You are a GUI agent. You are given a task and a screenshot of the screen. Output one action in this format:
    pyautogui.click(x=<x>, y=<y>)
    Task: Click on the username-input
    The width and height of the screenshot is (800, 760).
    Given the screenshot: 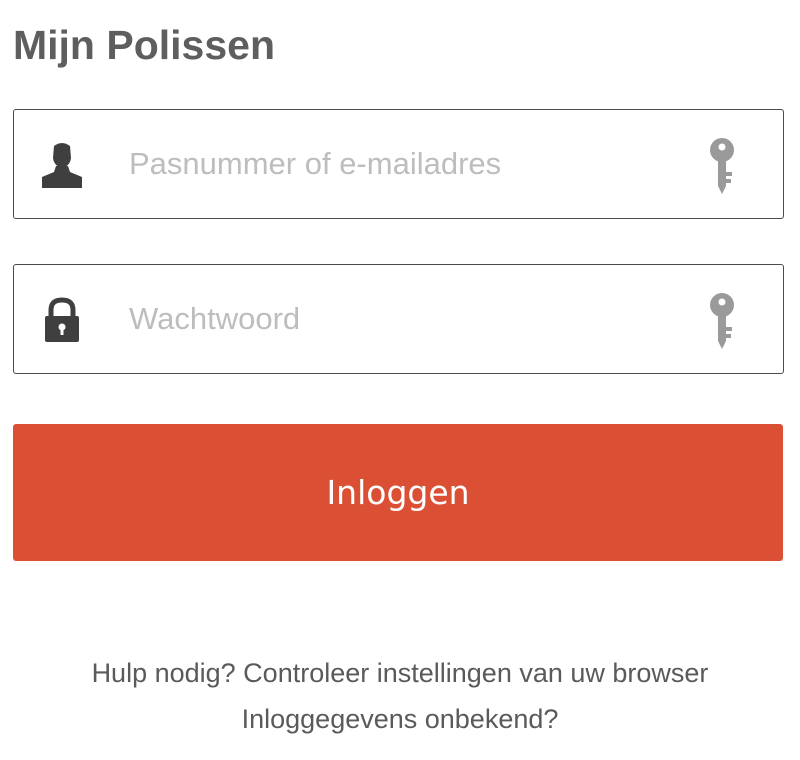 What is the action you would take?
    pyautogui.click(x=399, y=164)
    